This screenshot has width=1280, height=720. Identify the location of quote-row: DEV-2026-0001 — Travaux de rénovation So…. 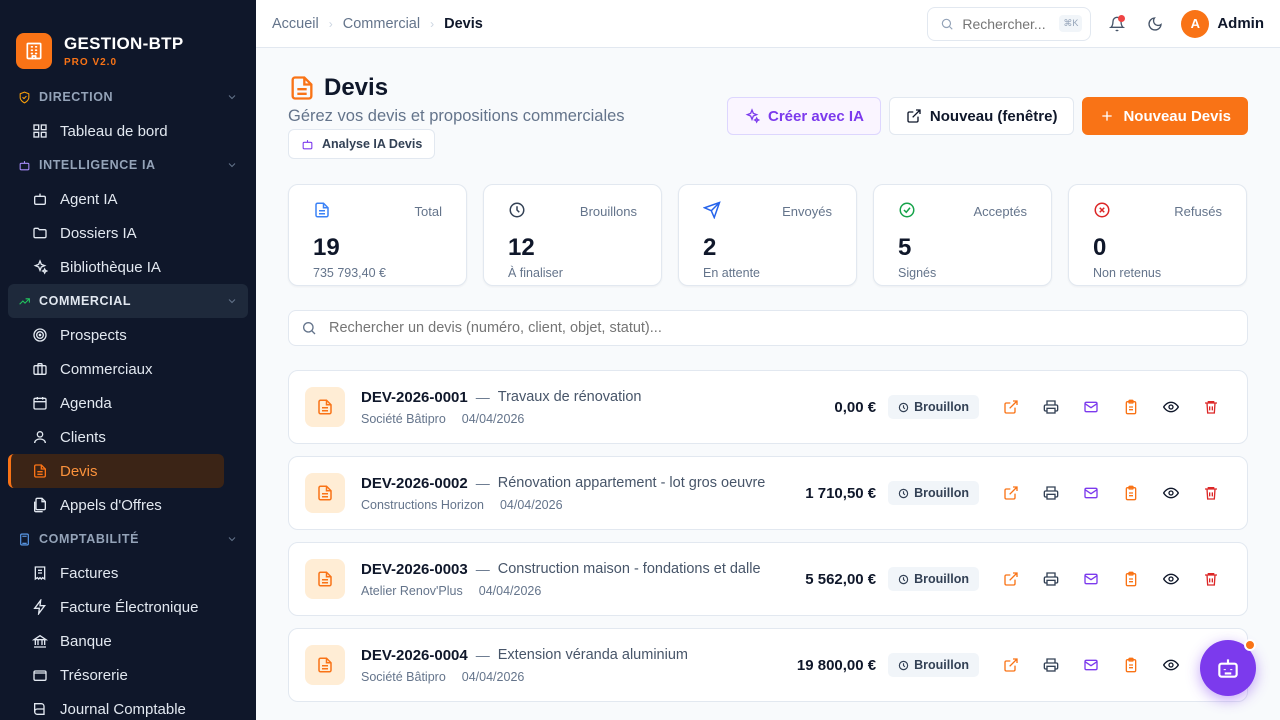
(768, 407).